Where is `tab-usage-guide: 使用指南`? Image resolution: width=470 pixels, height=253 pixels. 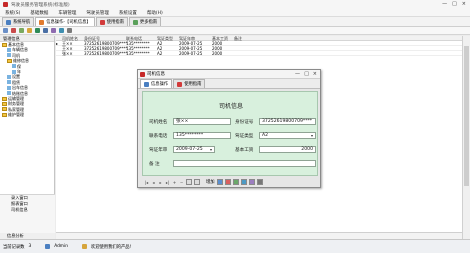
tab-usage-guide: 使用指南 is located at coordinates (189, 83).